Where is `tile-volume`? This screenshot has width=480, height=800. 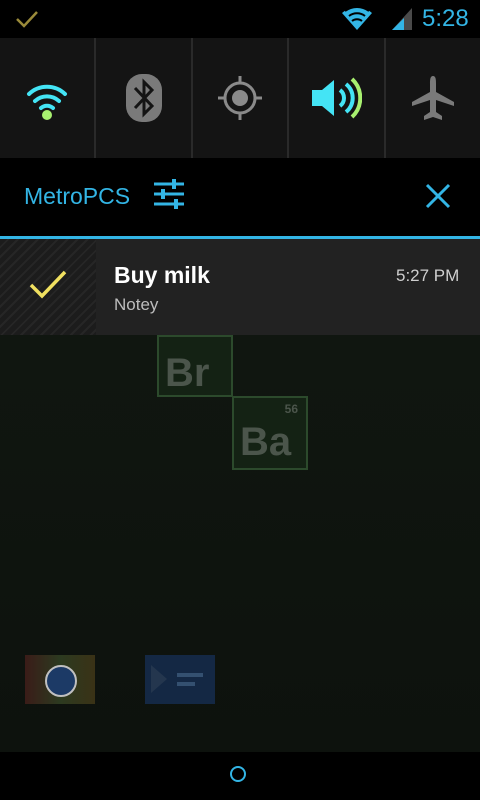
tile-volume is located at coordinates (337, 98).